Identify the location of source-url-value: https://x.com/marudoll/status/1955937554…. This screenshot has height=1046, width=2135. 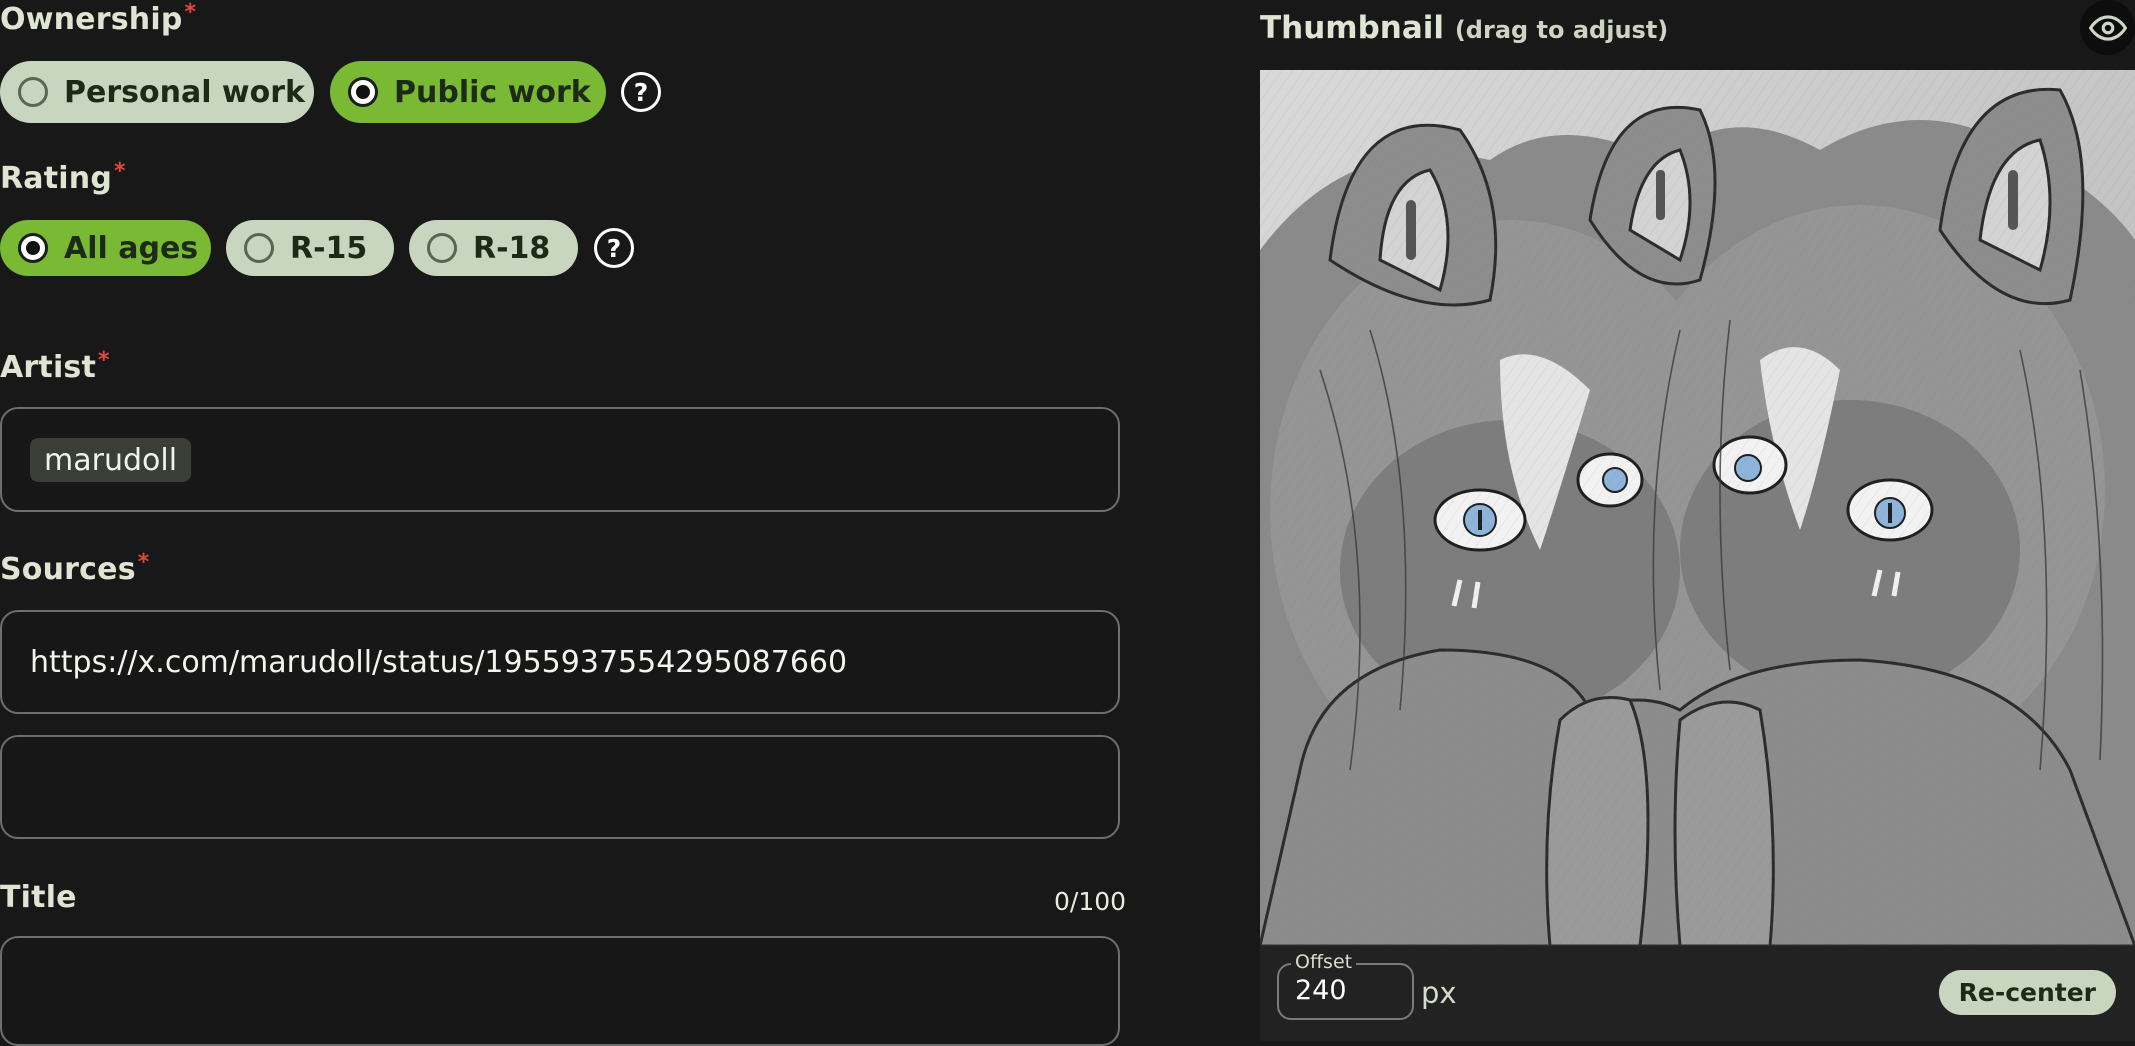
(439, 662).